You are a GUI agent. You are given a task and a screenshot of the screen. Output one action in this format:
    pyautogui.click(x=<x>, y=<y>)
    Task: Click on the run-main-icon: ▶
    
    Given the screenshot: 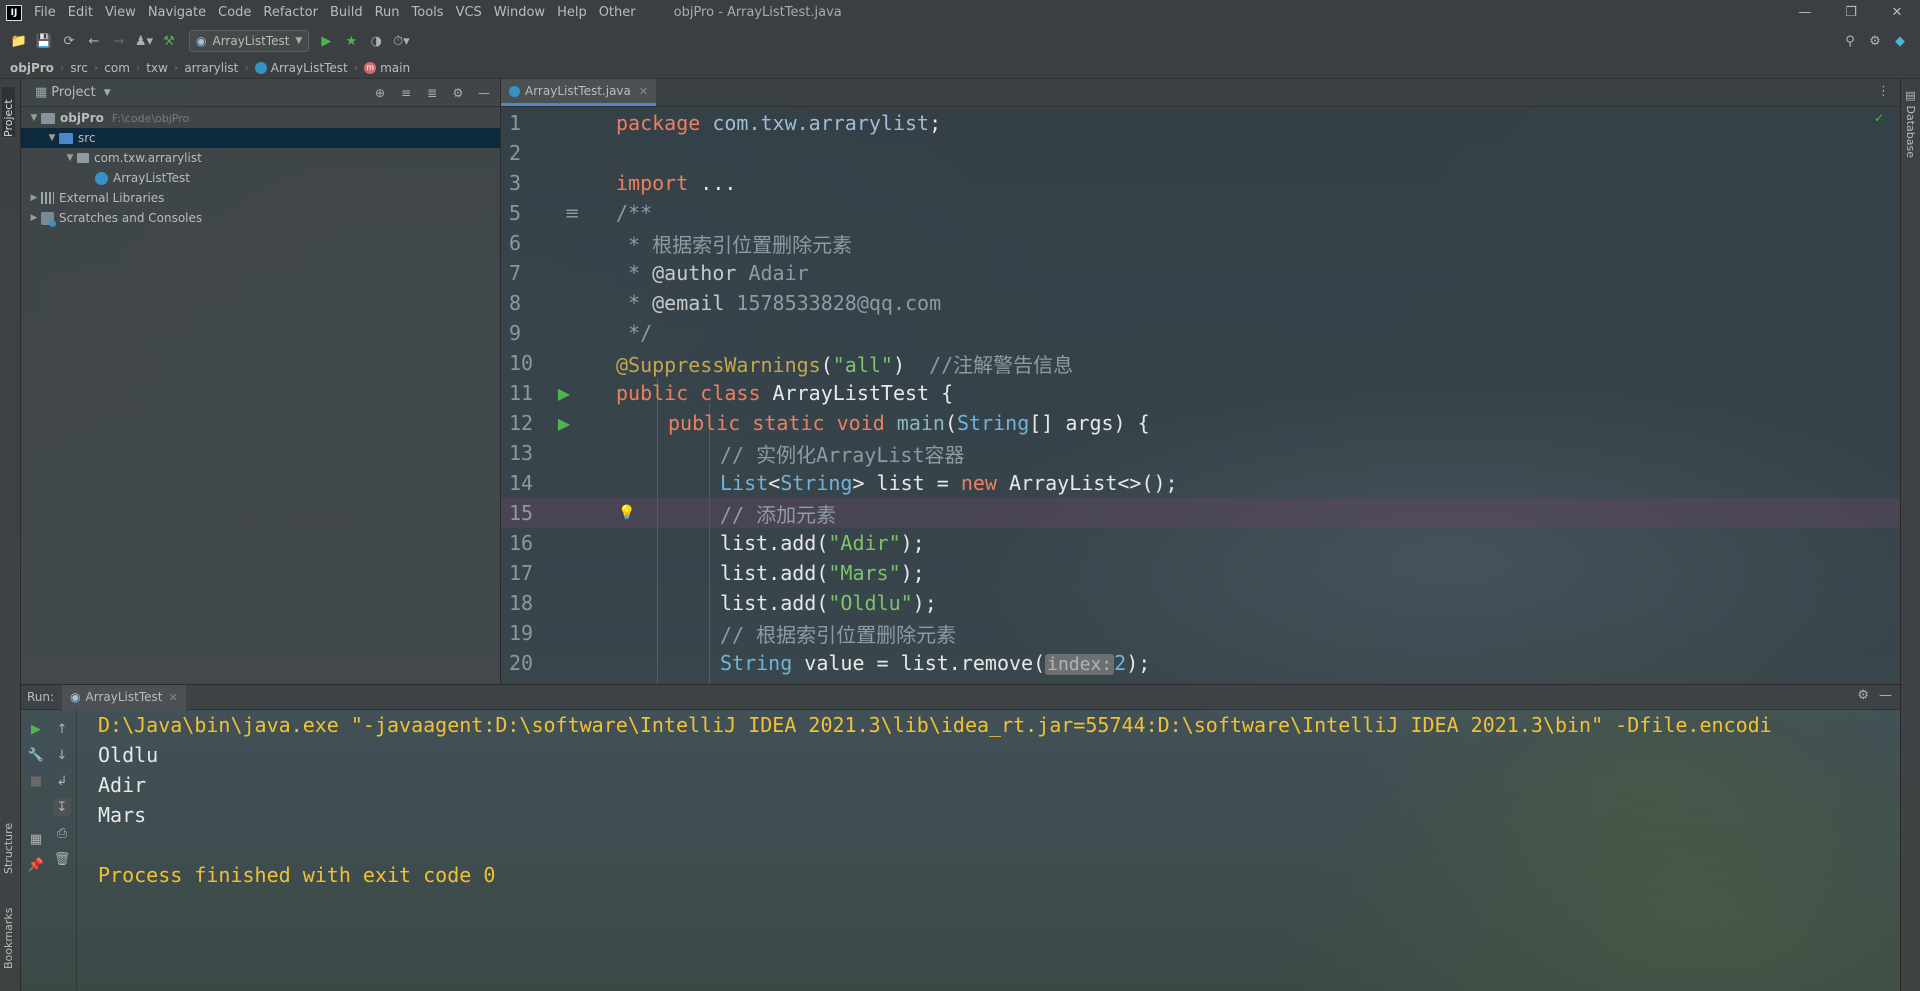 What is the action you would take?
    pyautogui.click(x=564, y=423)
    